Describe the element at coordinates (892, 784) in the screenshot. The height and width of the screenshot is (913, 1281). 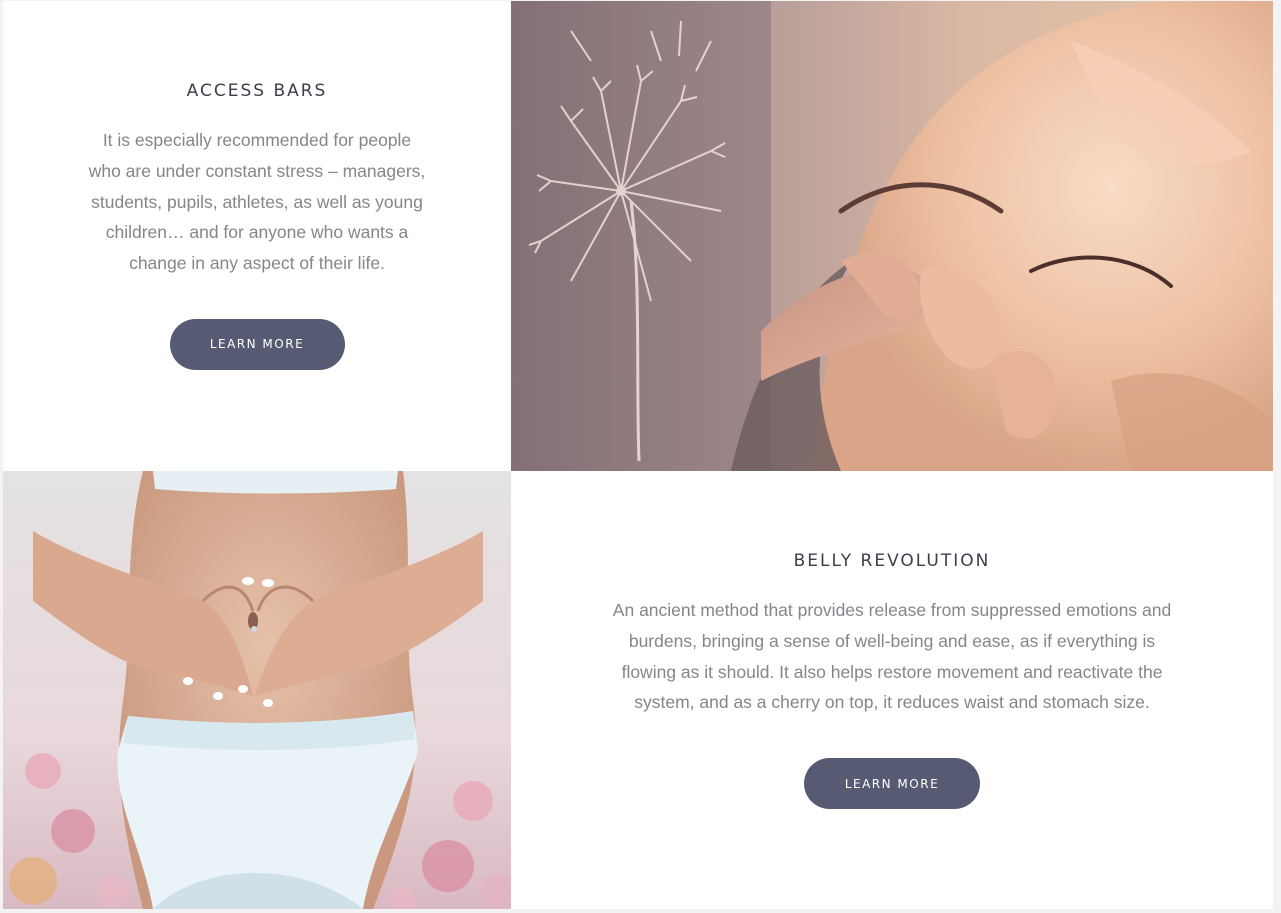
I see `belly-revolution-learn-more-button: LEARN MORE` at that location.